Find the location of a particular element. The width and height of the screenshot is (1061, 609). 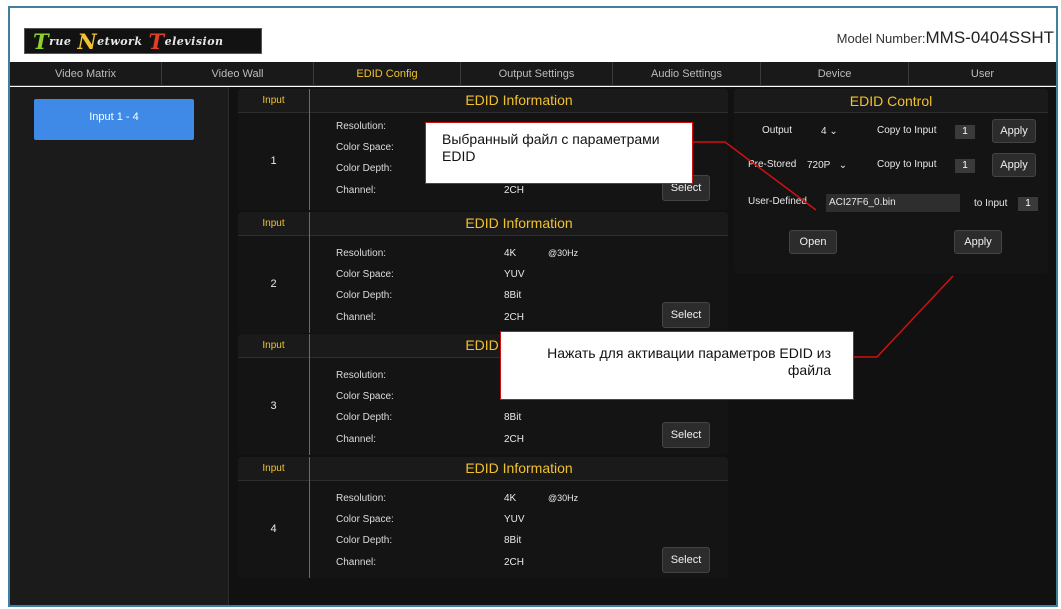

sidebar-item-input-1-4: Input 1 - 4 is located at coordinates (114, 119).